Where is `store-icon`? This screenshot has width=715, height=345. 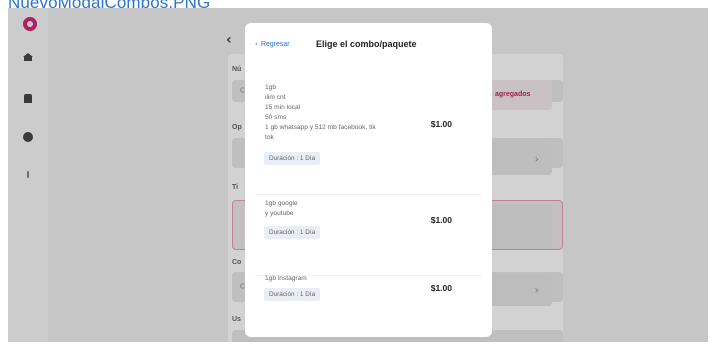 store-icon is located at coordinates (28, 98).